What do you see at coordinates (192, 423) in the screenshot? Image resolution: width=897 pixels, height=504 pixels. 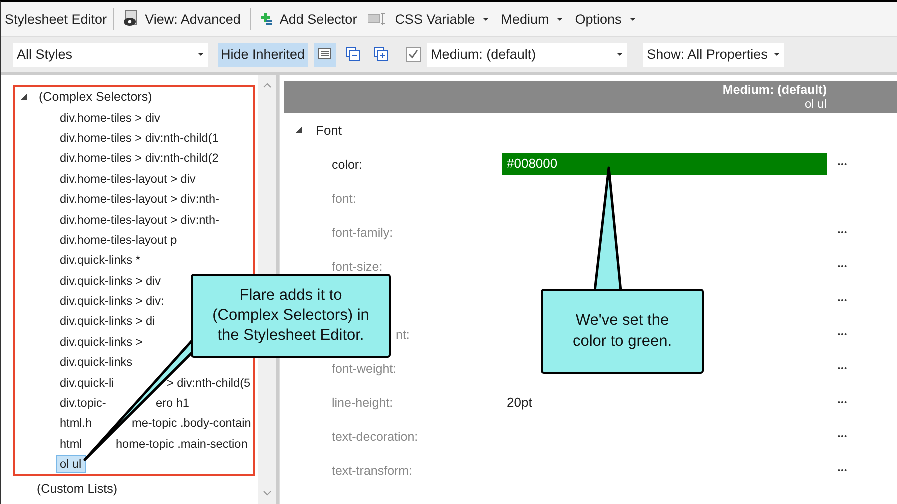 I see `selector-item-fragment: me-topic .body-contain` at bounding box center [192, 423].